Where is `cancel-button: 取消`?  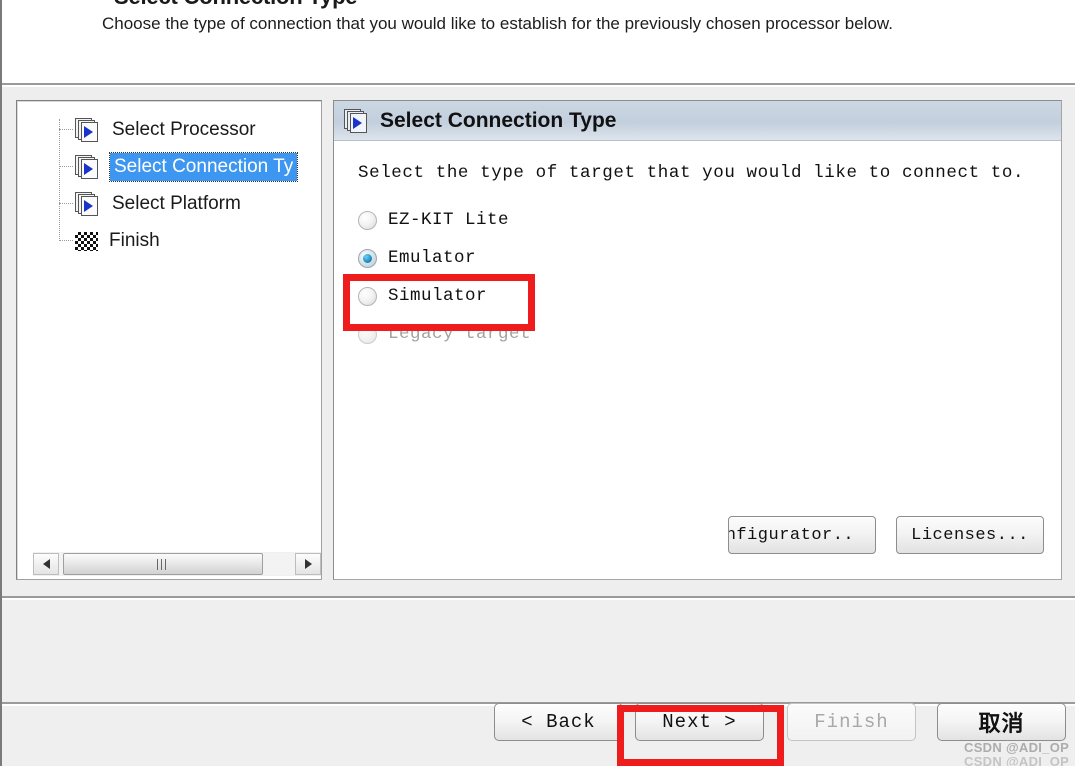 cancel-button: 取消 is located at coordinates (1001, 722).